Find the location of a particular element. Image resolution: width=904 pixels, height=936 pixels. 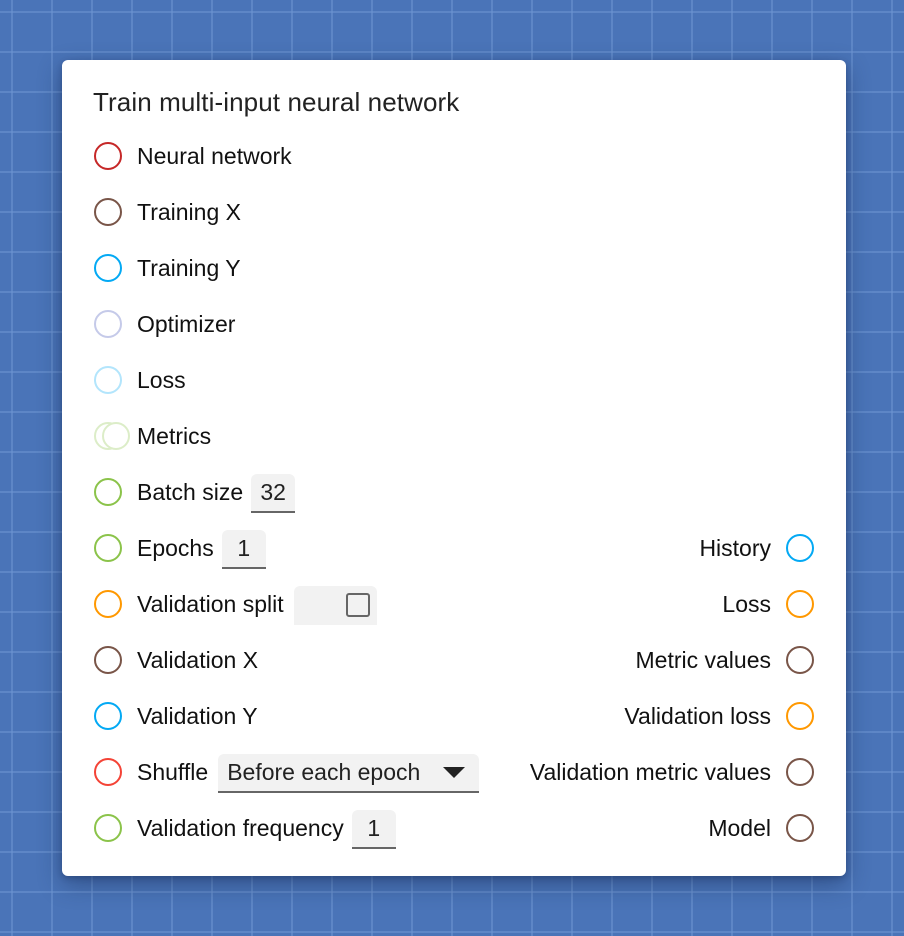

output-history: History is located at coordinates (756, 548).